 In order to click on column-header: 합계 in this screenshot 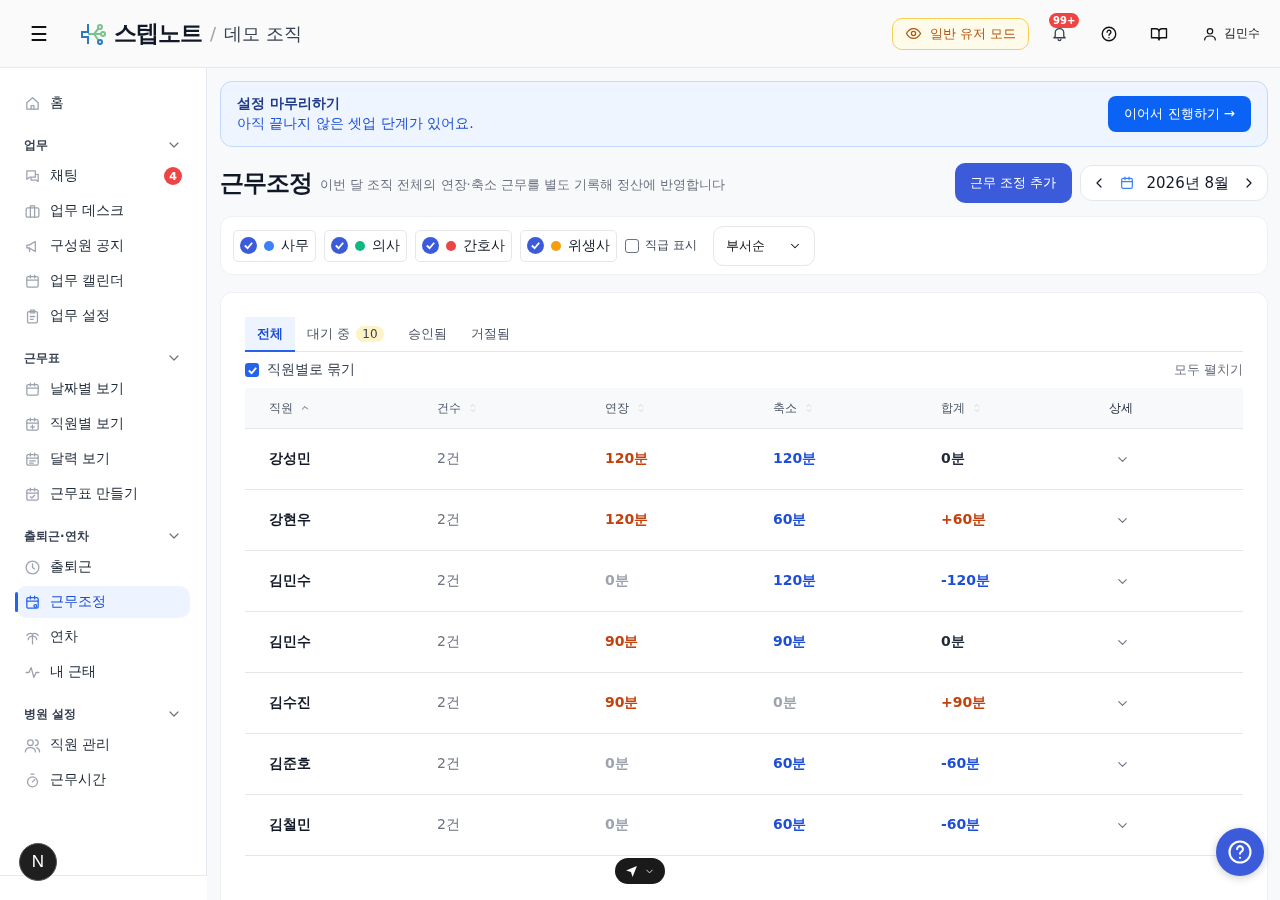, I will do `click(953, 408)`.